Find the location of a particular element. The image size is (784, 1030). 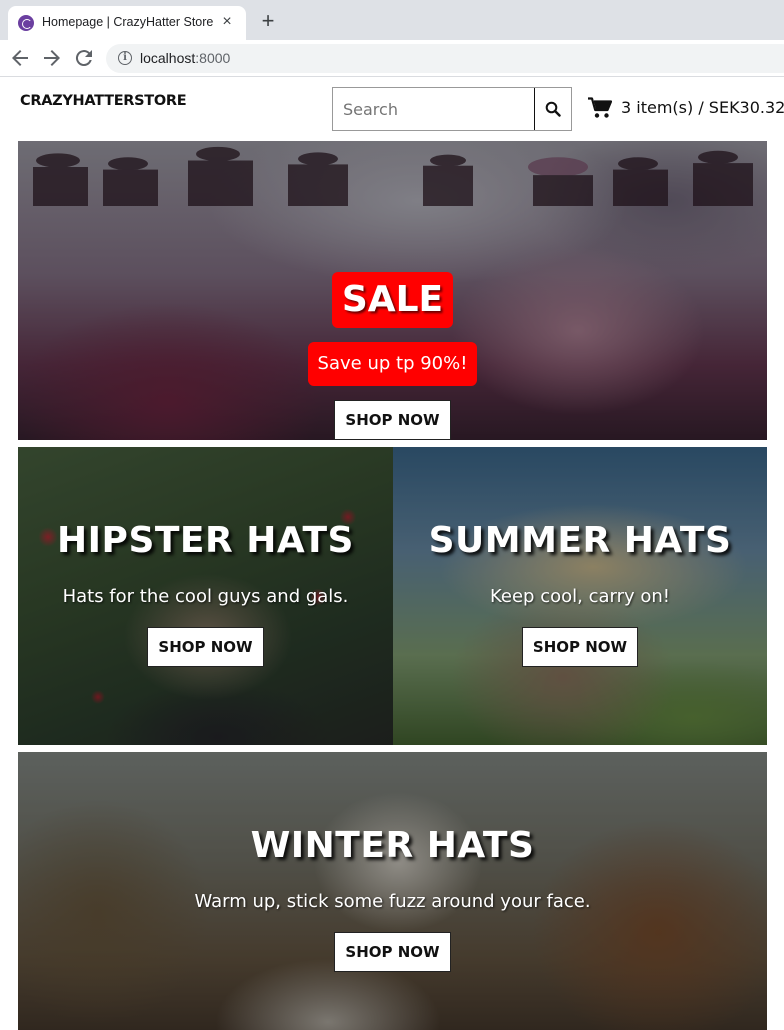

new-tab-button: + is located at coordinates (268, 21).